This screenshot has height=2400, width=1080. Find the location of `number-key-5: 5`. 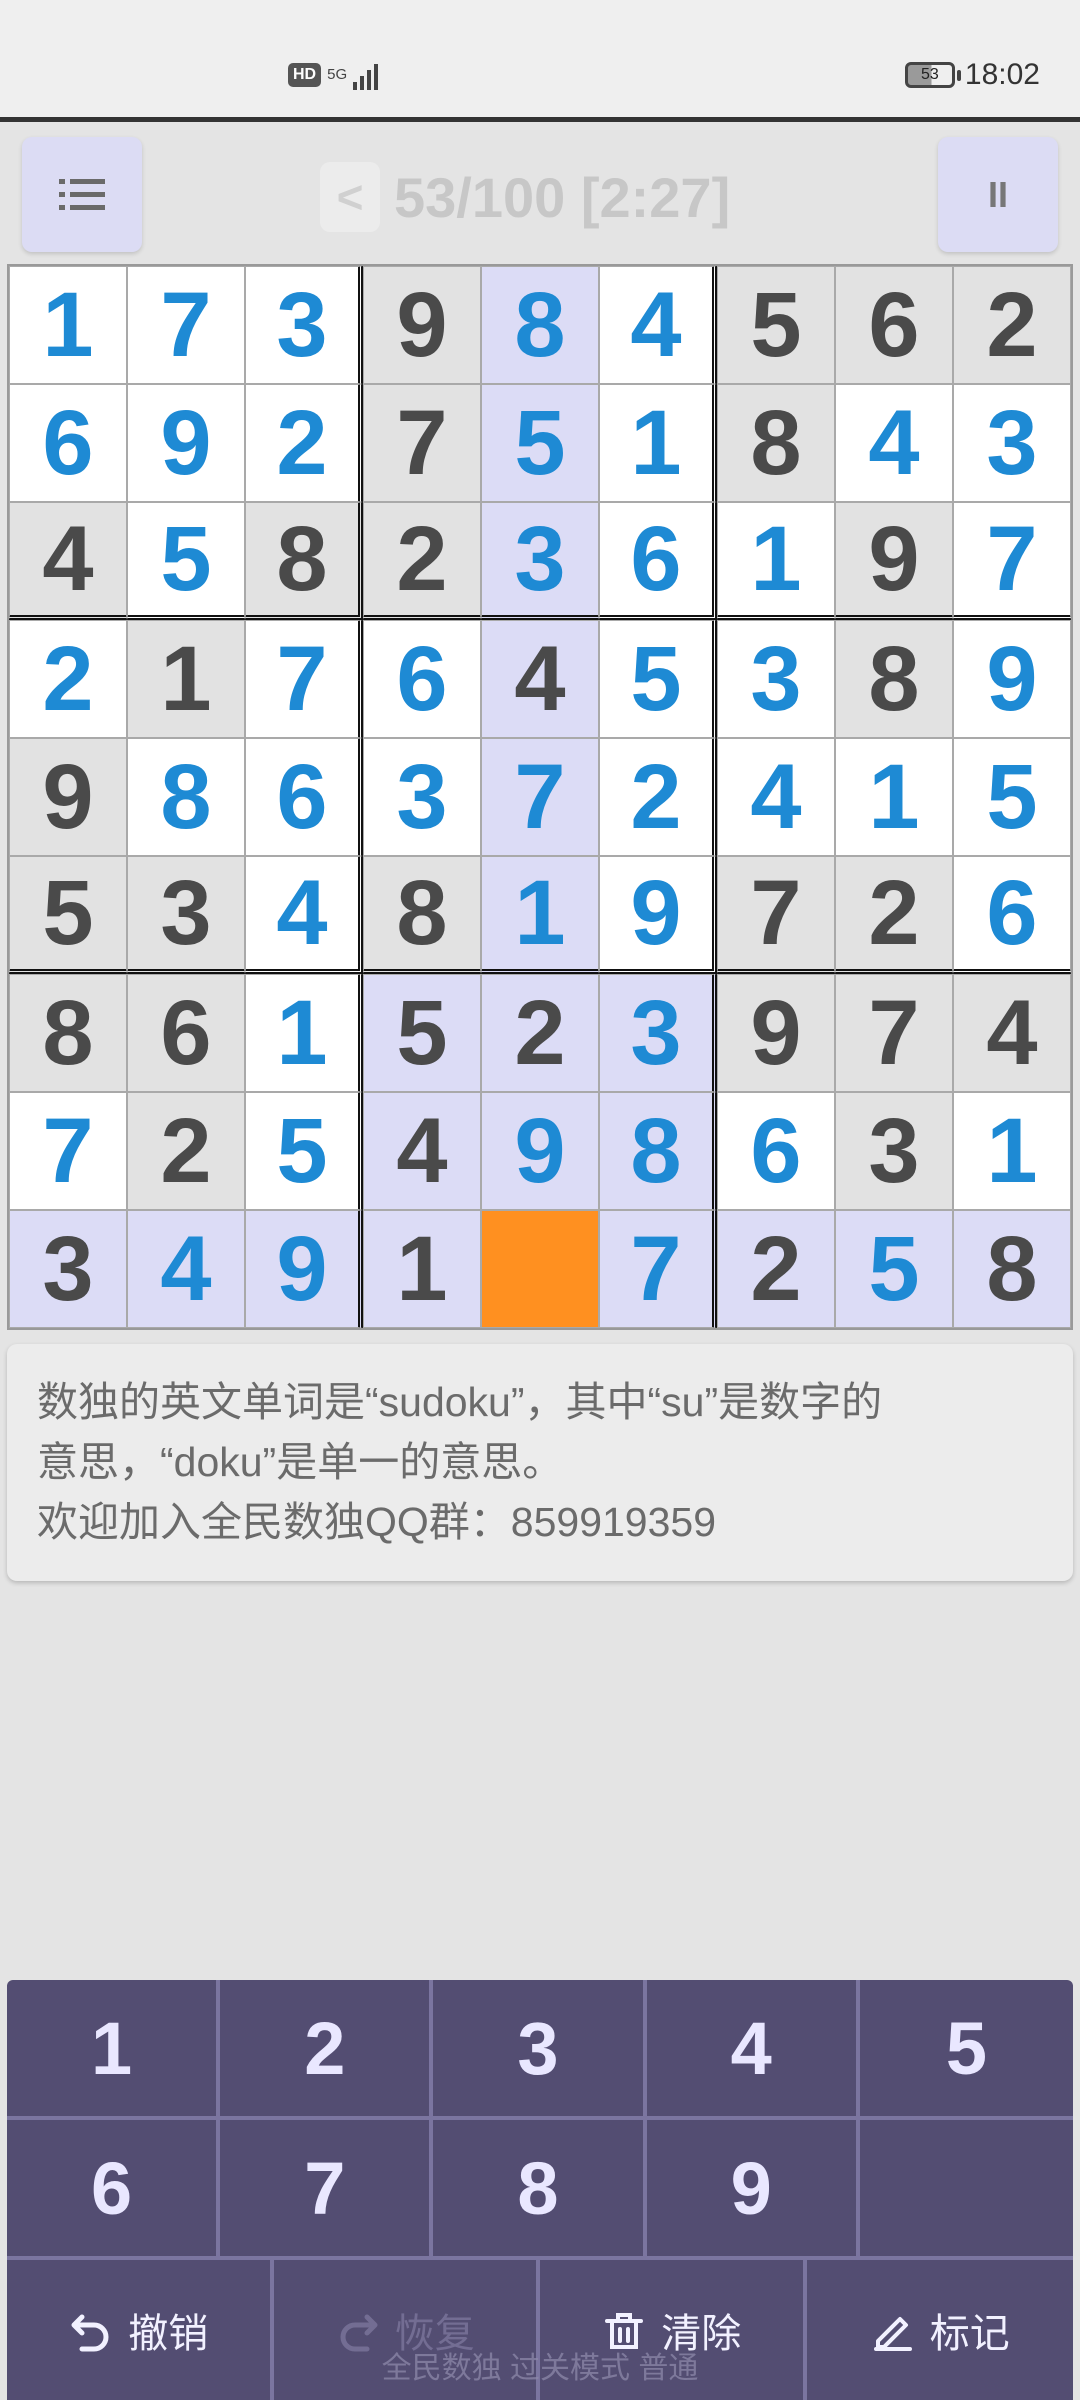

number-key-5: 5 is located at coordinates (966, 2050).